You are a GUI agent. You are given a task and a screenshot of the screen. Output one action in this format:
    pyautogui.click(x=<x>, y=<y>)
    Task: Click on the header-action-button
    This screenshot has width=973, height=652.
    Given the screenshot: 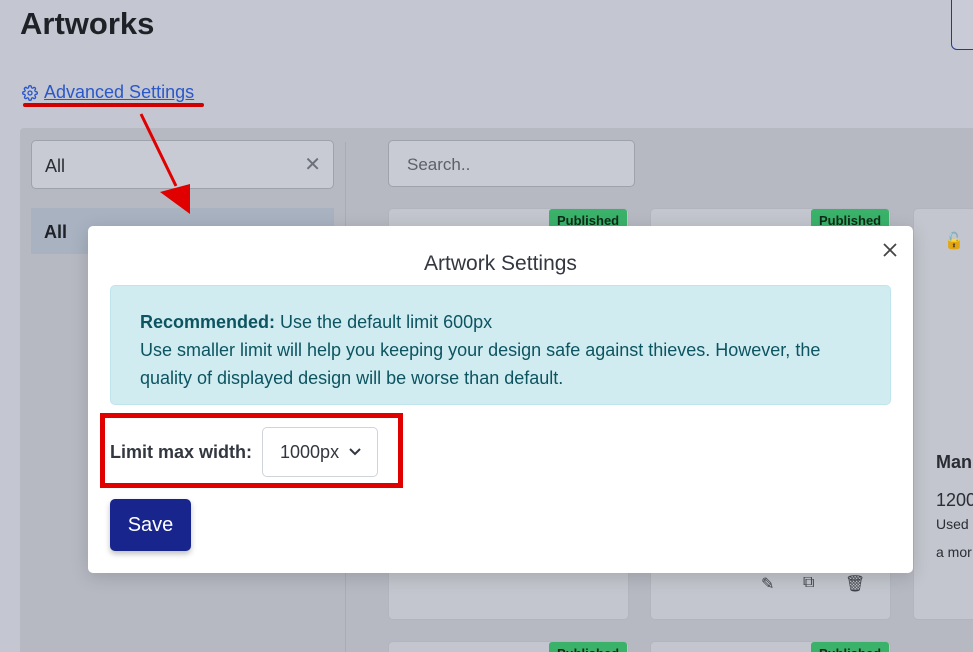 What is the action you would take?
    pyautogui.click(x=962, y=25)
    